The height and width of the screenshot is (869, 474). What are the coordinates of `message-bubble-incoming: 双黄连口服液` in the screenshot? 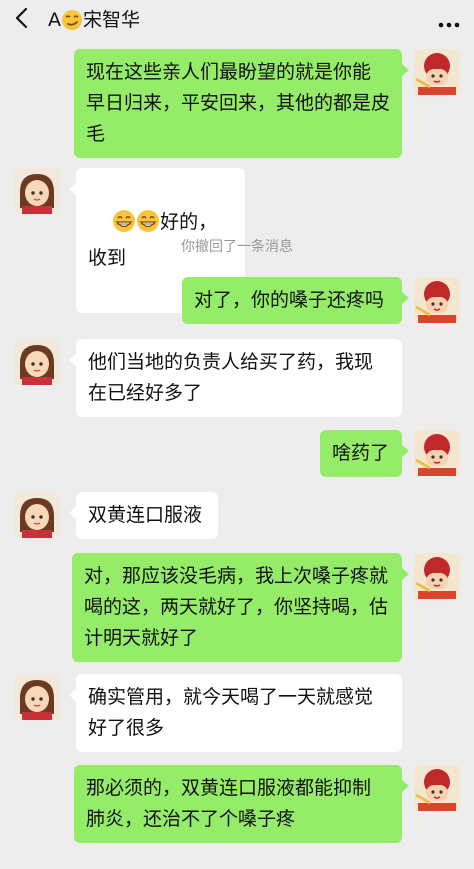 It's located at (143, 515).